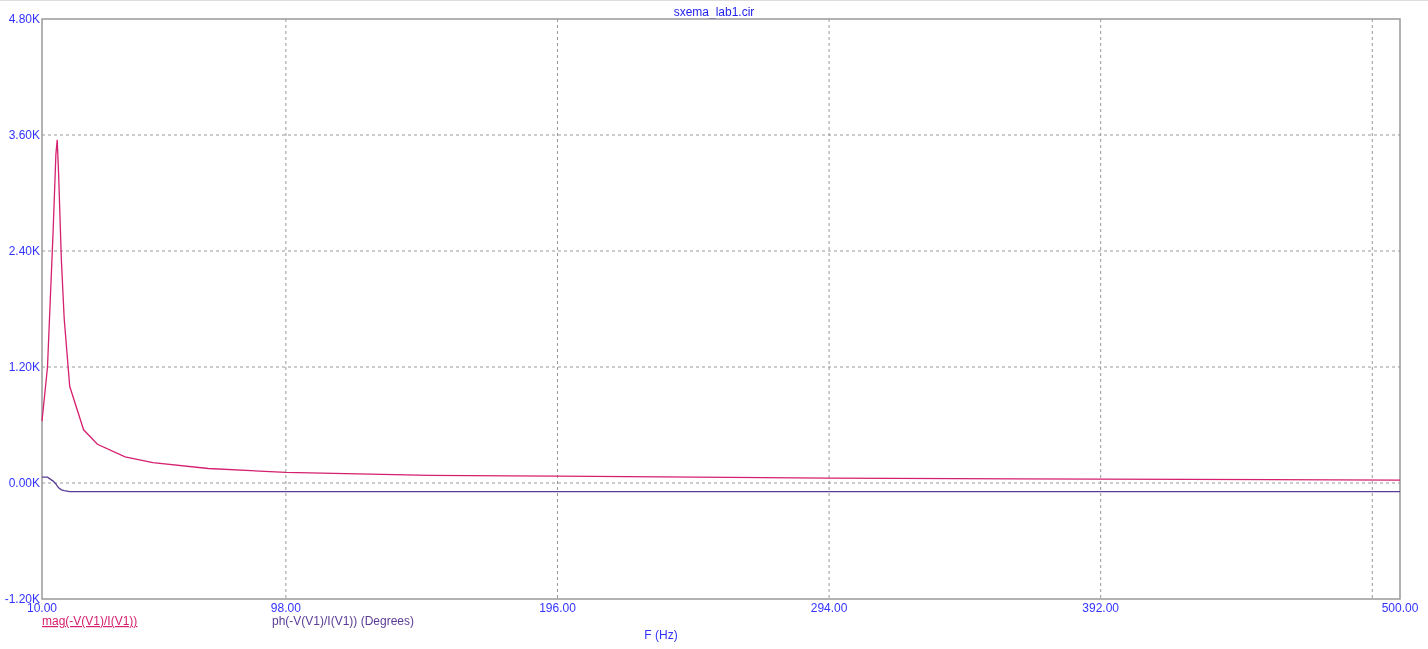  Describe the element at coordinates (714, 12) in the screenshot. I see `chart-title: sxema_lab1.cir` at that location.